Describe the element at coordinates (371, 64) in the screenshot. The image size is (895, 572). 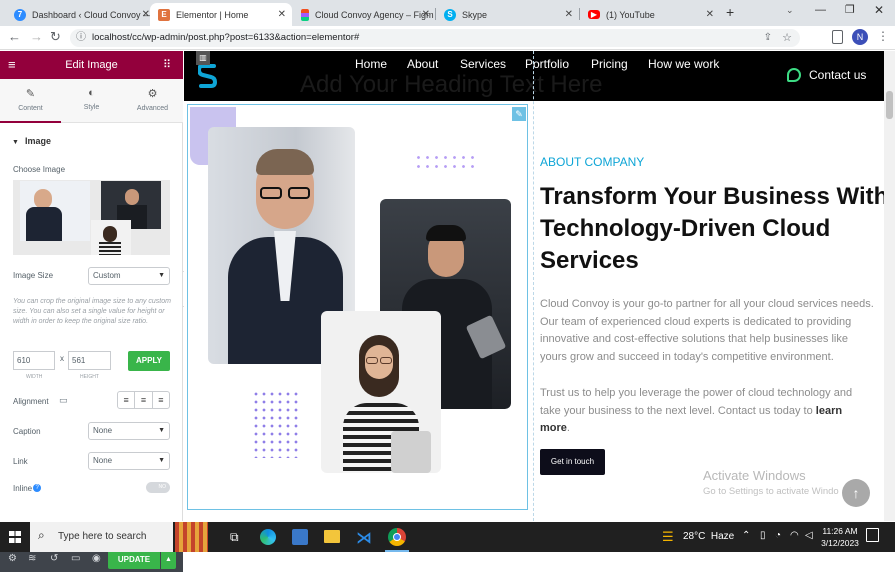
I see `nav-link-home: Home` at that location.